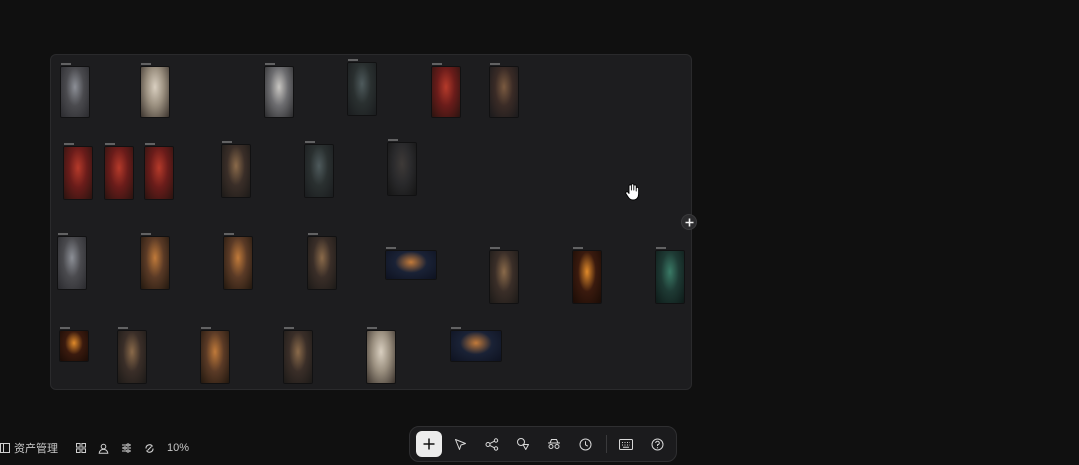  I want to click on pointer-icon, so click(460, 444).